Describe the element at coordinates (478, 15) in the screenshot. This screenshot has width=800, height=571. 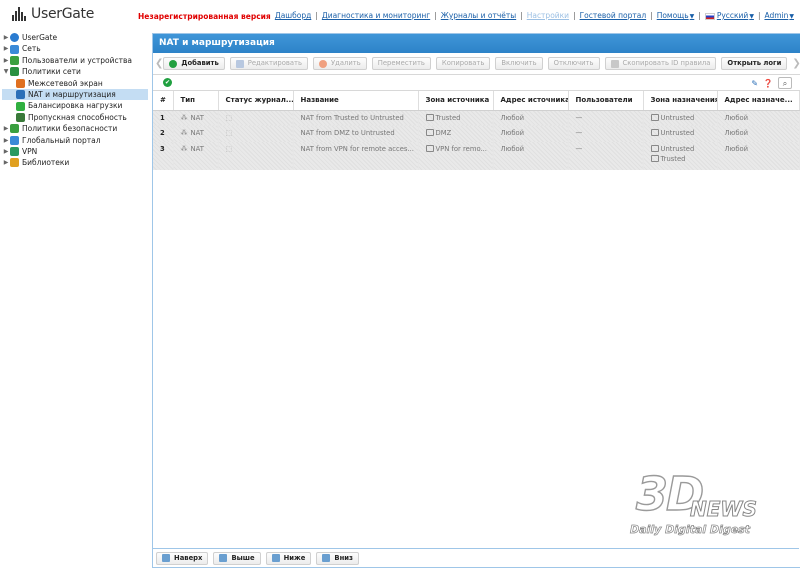
I see `nav-logs: Журналы и отчёты` at that location.